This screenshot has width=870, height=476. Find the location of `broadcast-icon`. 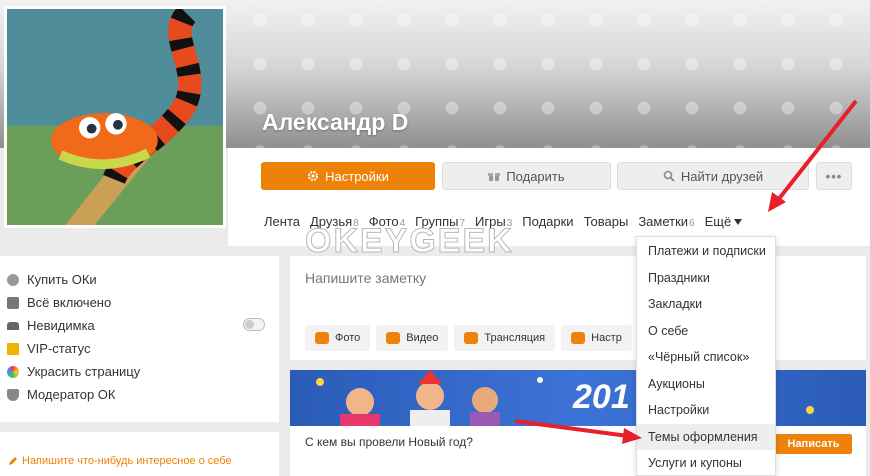

broadcast-icon is located at coordinates (471, 338).